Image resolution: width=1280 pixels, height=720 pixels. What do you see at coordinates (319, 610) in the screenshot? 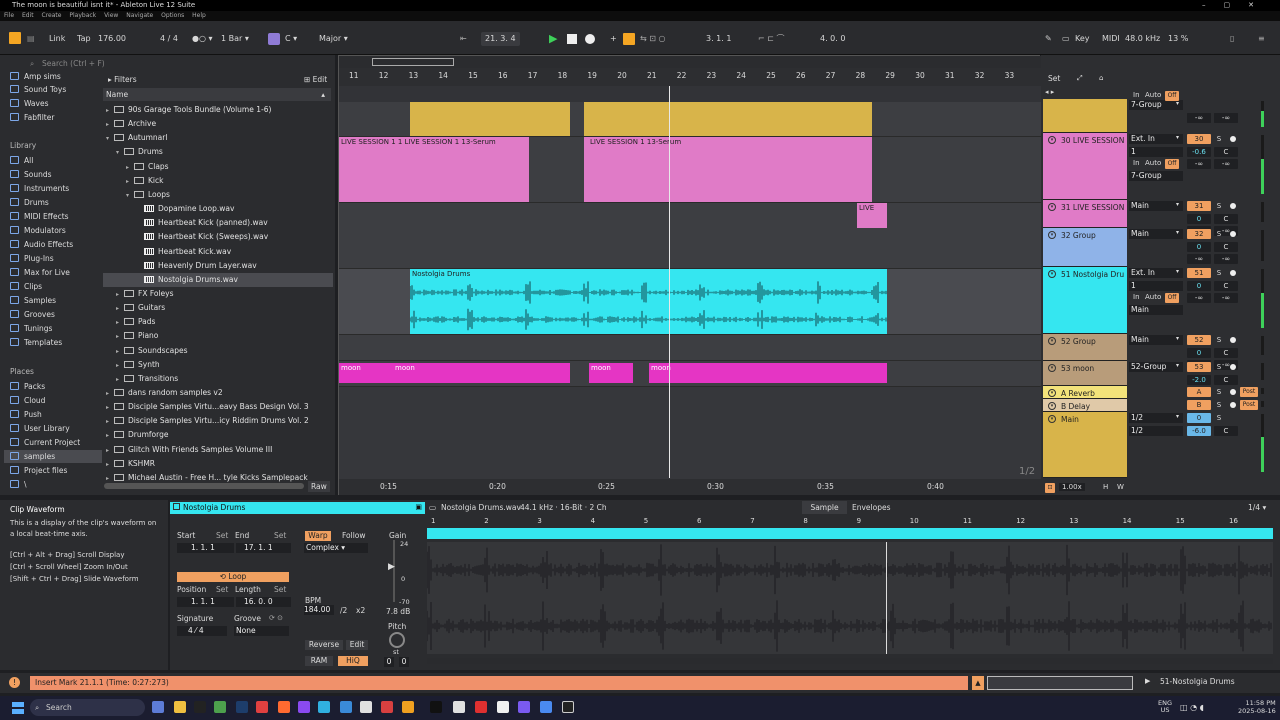
I see `bpm-field: 184.00` at bounding box center [319, 610].